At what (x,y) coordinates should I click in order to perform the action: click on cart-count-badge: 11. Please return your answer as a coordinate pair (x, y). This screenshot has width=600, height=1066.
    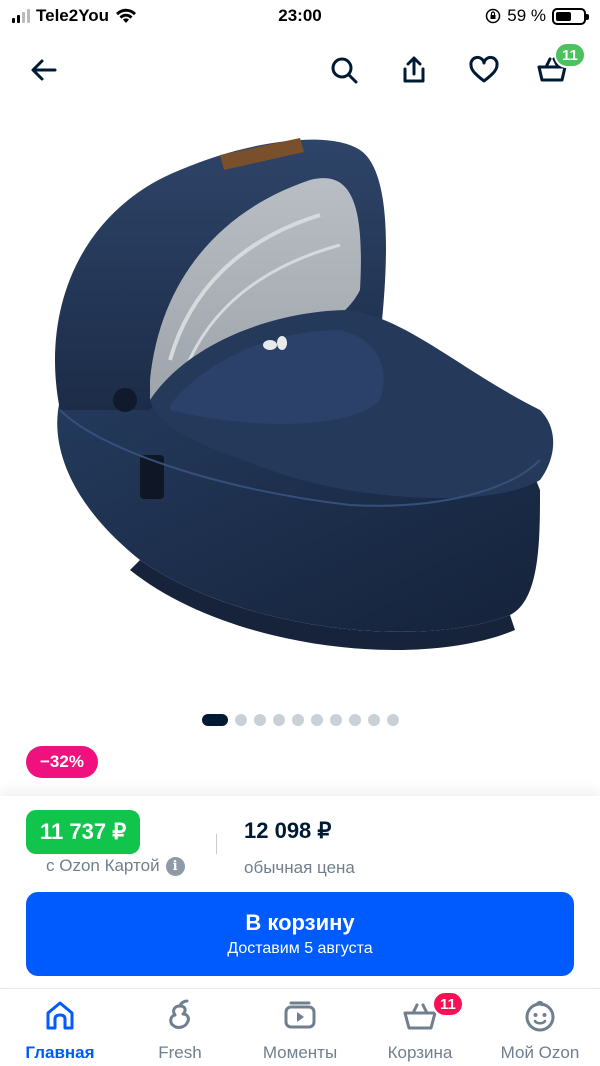
    Looking at the image, I should click on (570, 55).